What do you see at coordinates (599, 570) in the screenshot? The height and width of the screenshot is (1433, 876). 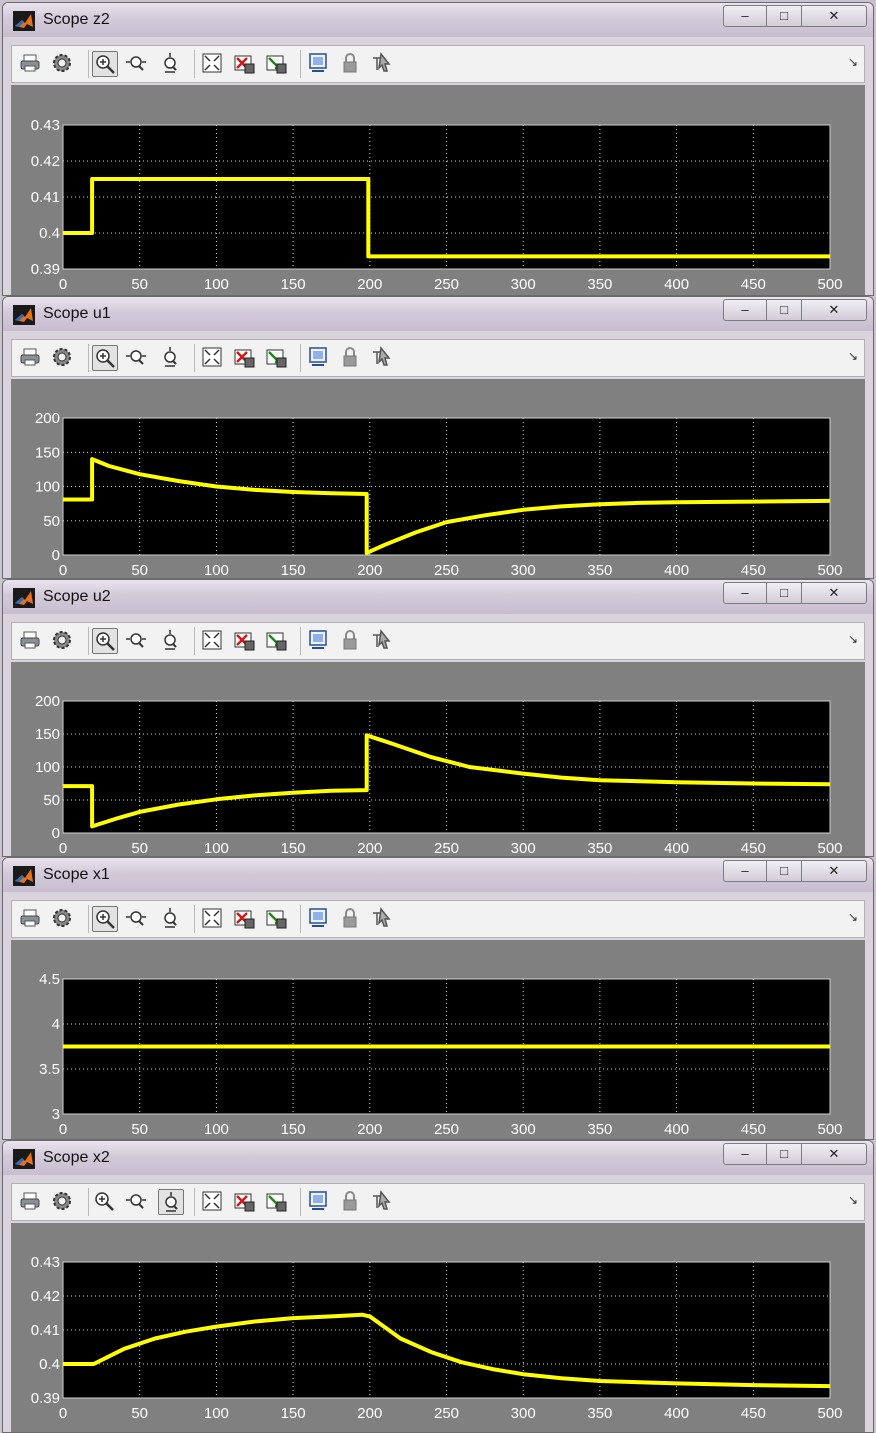 I see `x-tick-label: 350` at bounding box center [599, 570].